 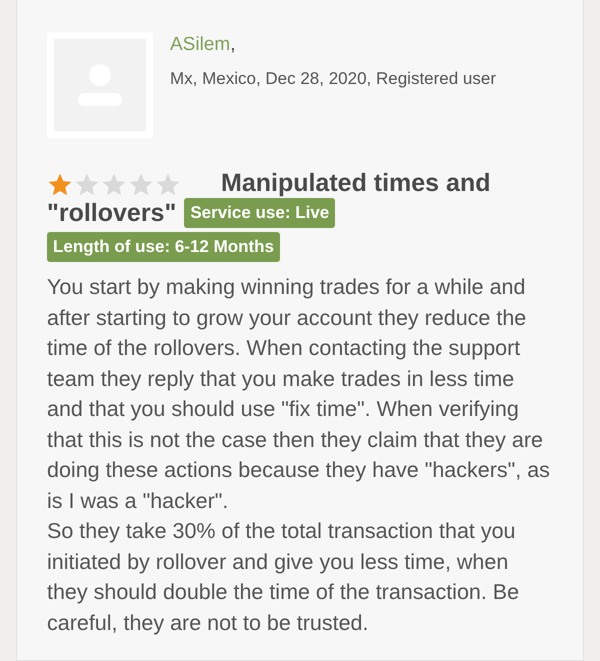 I want to click on info-badge: Length of use: 6-12 Months, so click(x=163, y=247).